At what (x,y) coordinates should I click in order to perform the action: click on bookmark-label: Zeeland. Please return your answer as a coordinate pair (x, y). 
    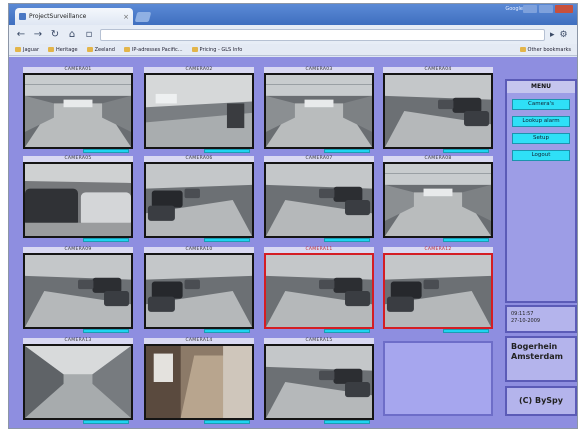
    Looking at the image, I should click on (104, 49).